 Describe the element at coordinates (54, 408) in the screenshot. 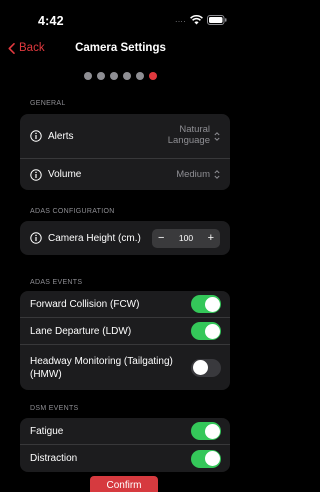

I see `section-header-dsm-events: DSM EVENTS` at that location.